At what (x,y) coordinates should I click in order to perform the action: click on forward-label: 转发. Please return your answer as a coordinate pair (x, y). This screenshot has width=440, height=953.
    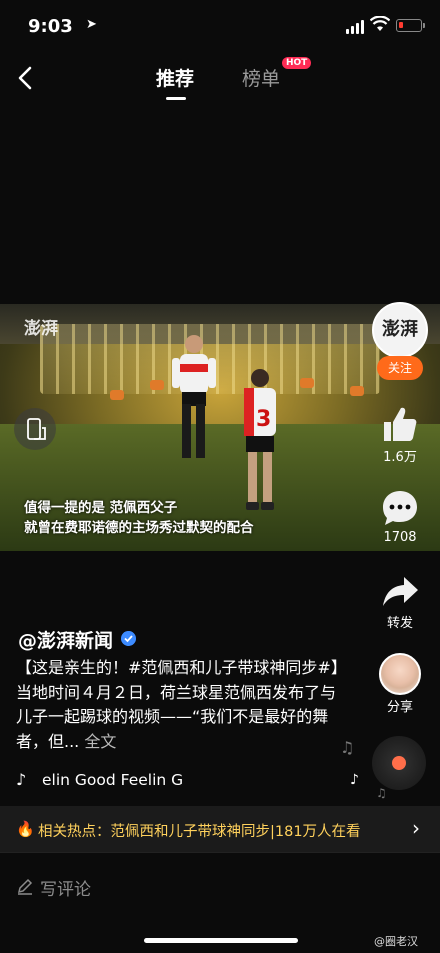
    Looking at the image, I should click on (399, 623).